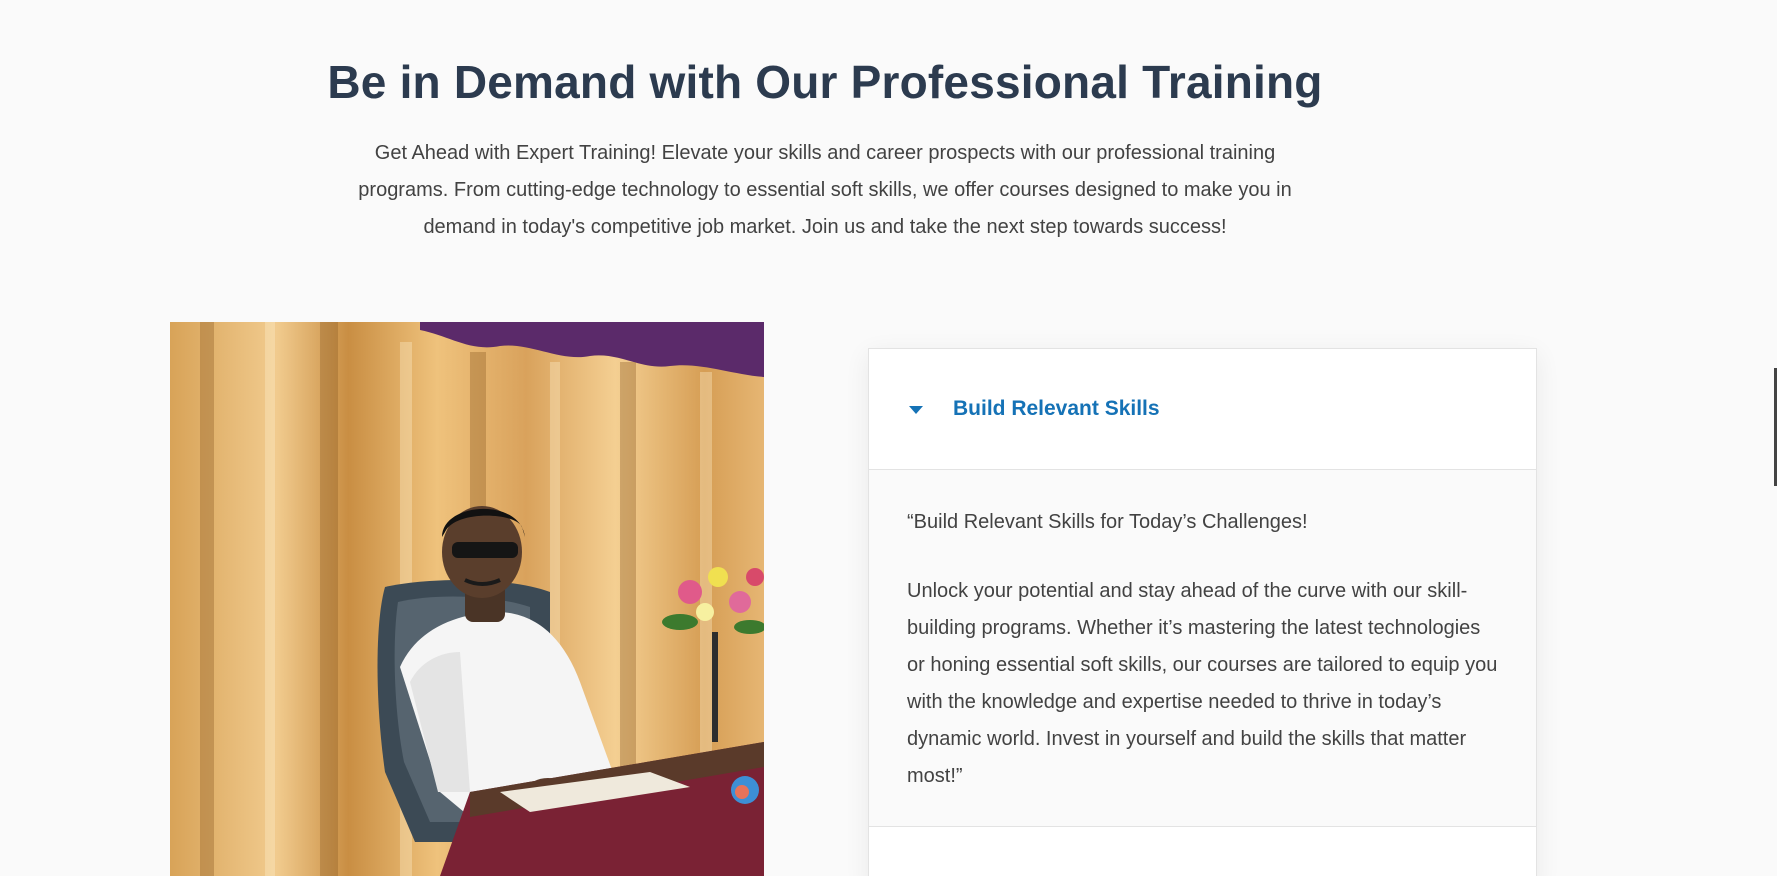 This screenshot has height=876, width=1777. I want to click on accordion-header-build-relevant-skills: Build Relevant Skills, so click(1202, 409).